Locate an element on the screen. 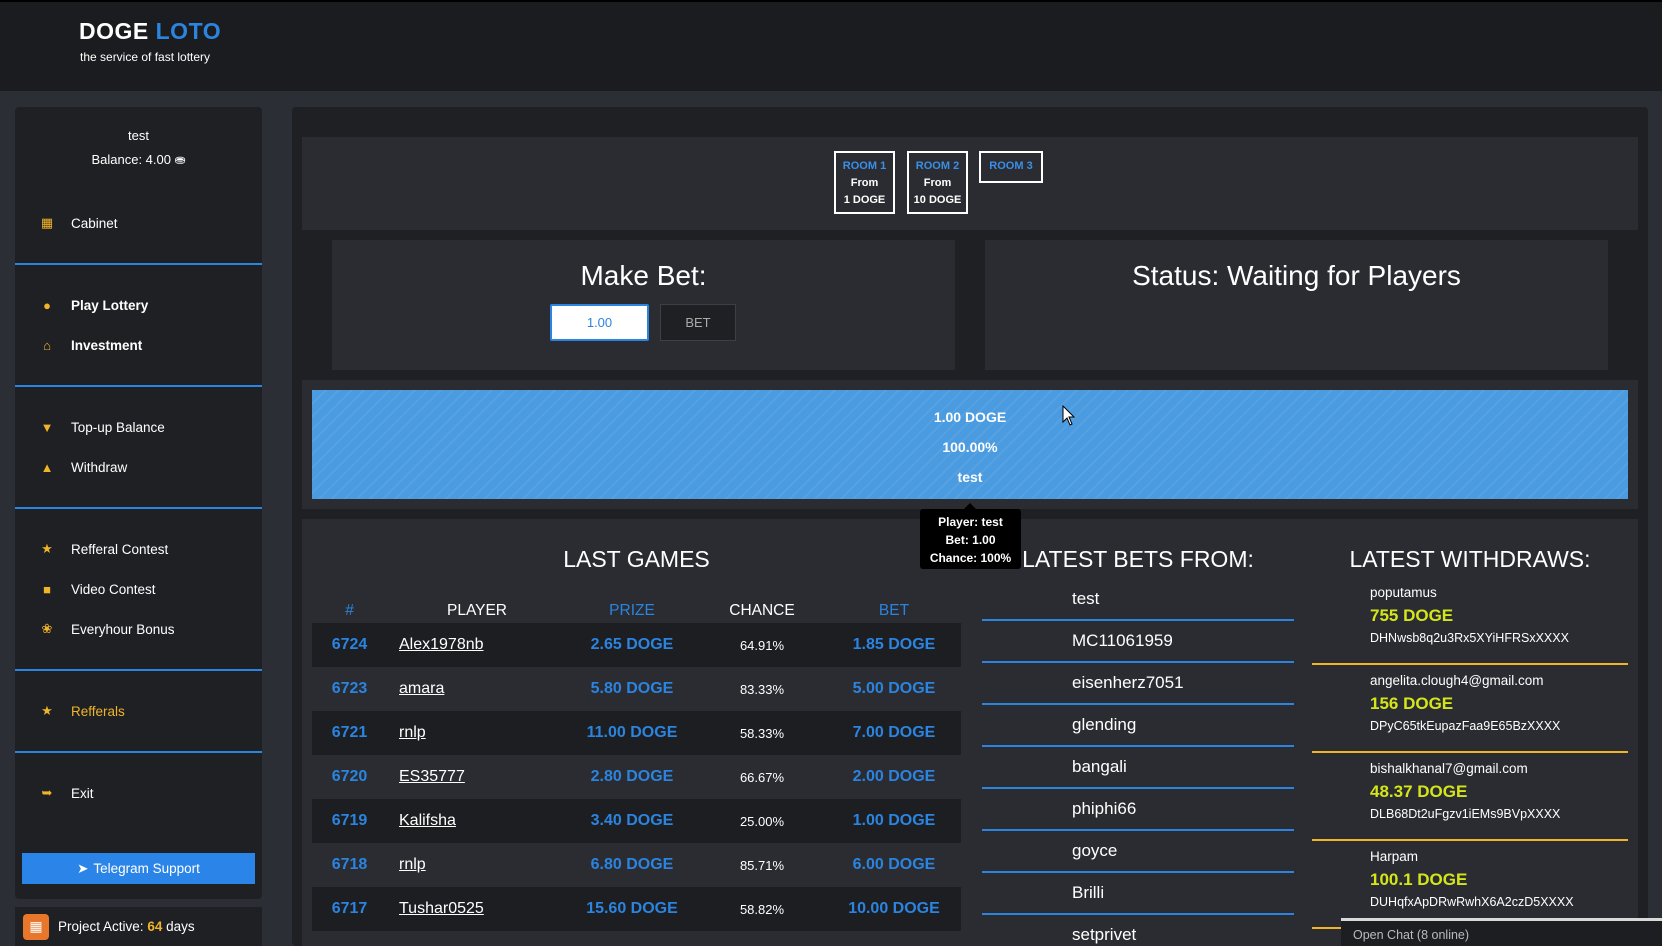  sidebar-item-label: Investment is located at coordinates (107, 345).